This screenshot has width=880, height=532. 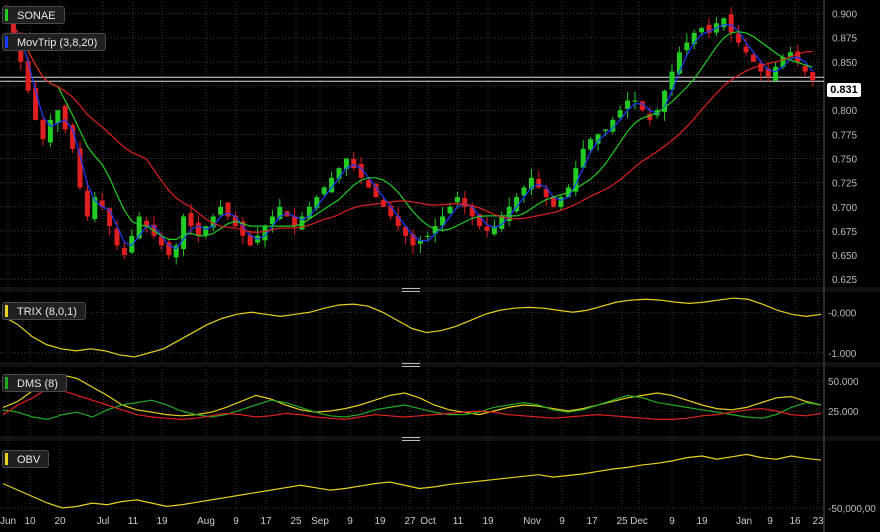 I want to click on dms-color-swatch, so click(x=6, y=383).